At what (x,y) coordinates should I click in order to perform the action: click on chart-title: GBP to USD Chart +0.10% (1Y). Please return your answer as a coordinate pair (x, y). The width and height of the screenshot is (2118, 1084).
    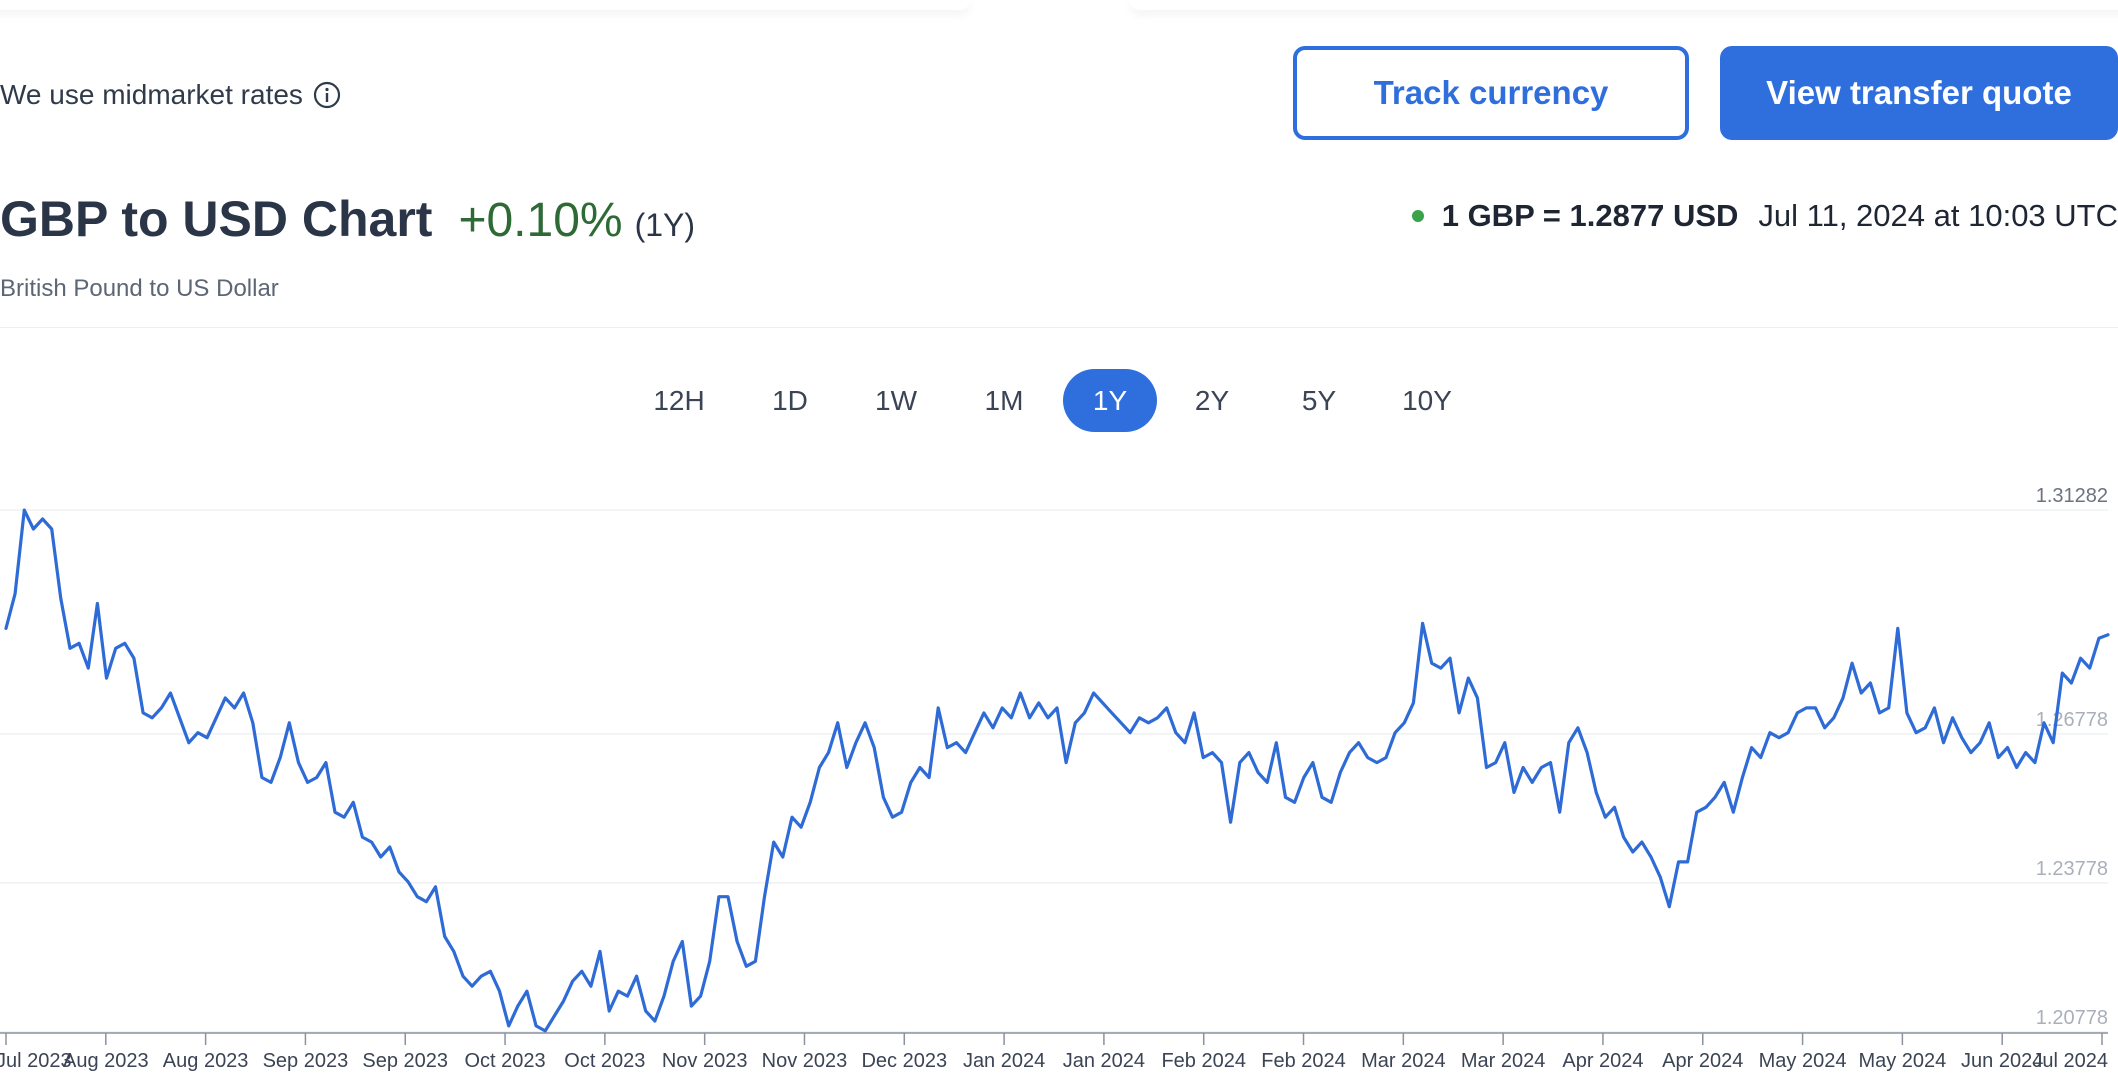
    Looking at the image, I should click on (347, 219).